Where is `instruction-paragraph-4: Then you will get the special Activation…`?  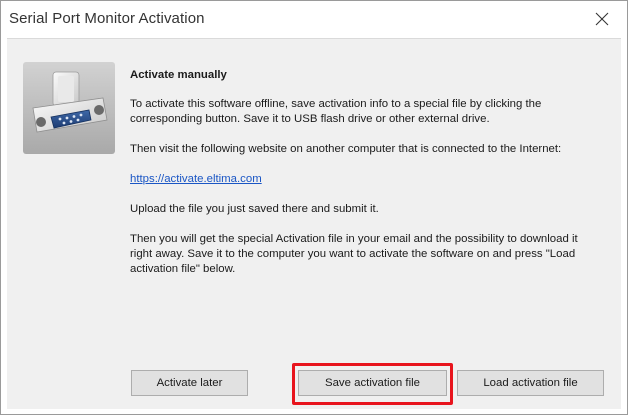
instruction-paragraph-4: Then you will get the special Activation… is located at coordinates (354, 254).